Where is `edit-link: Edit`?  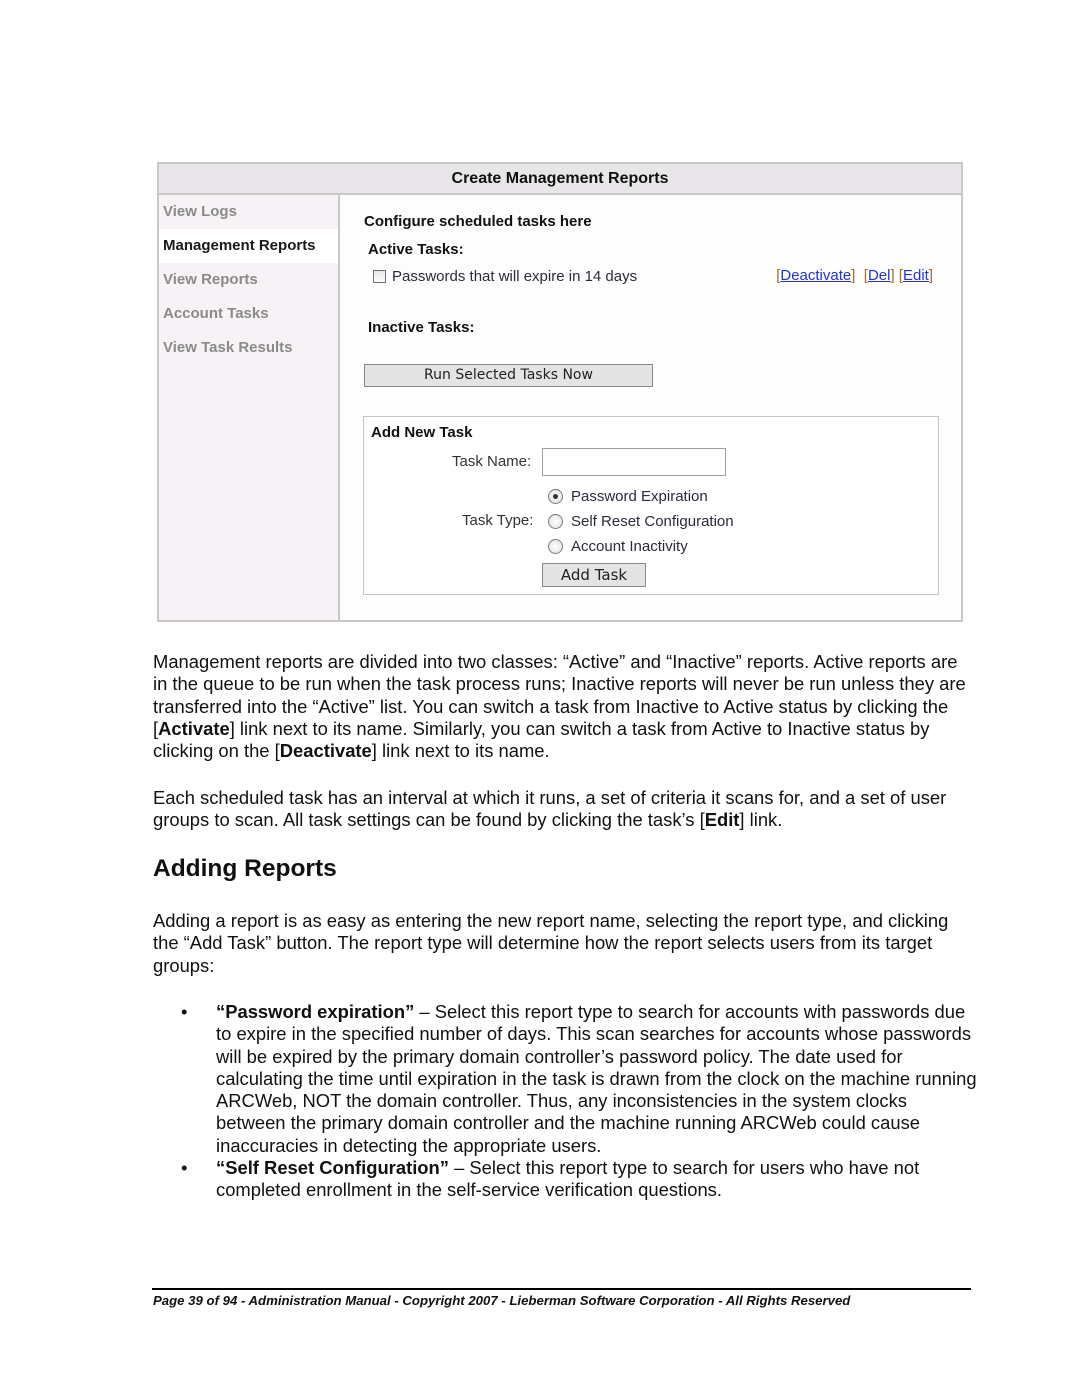
edit-link: Edit is located at coordinates (916, 275).